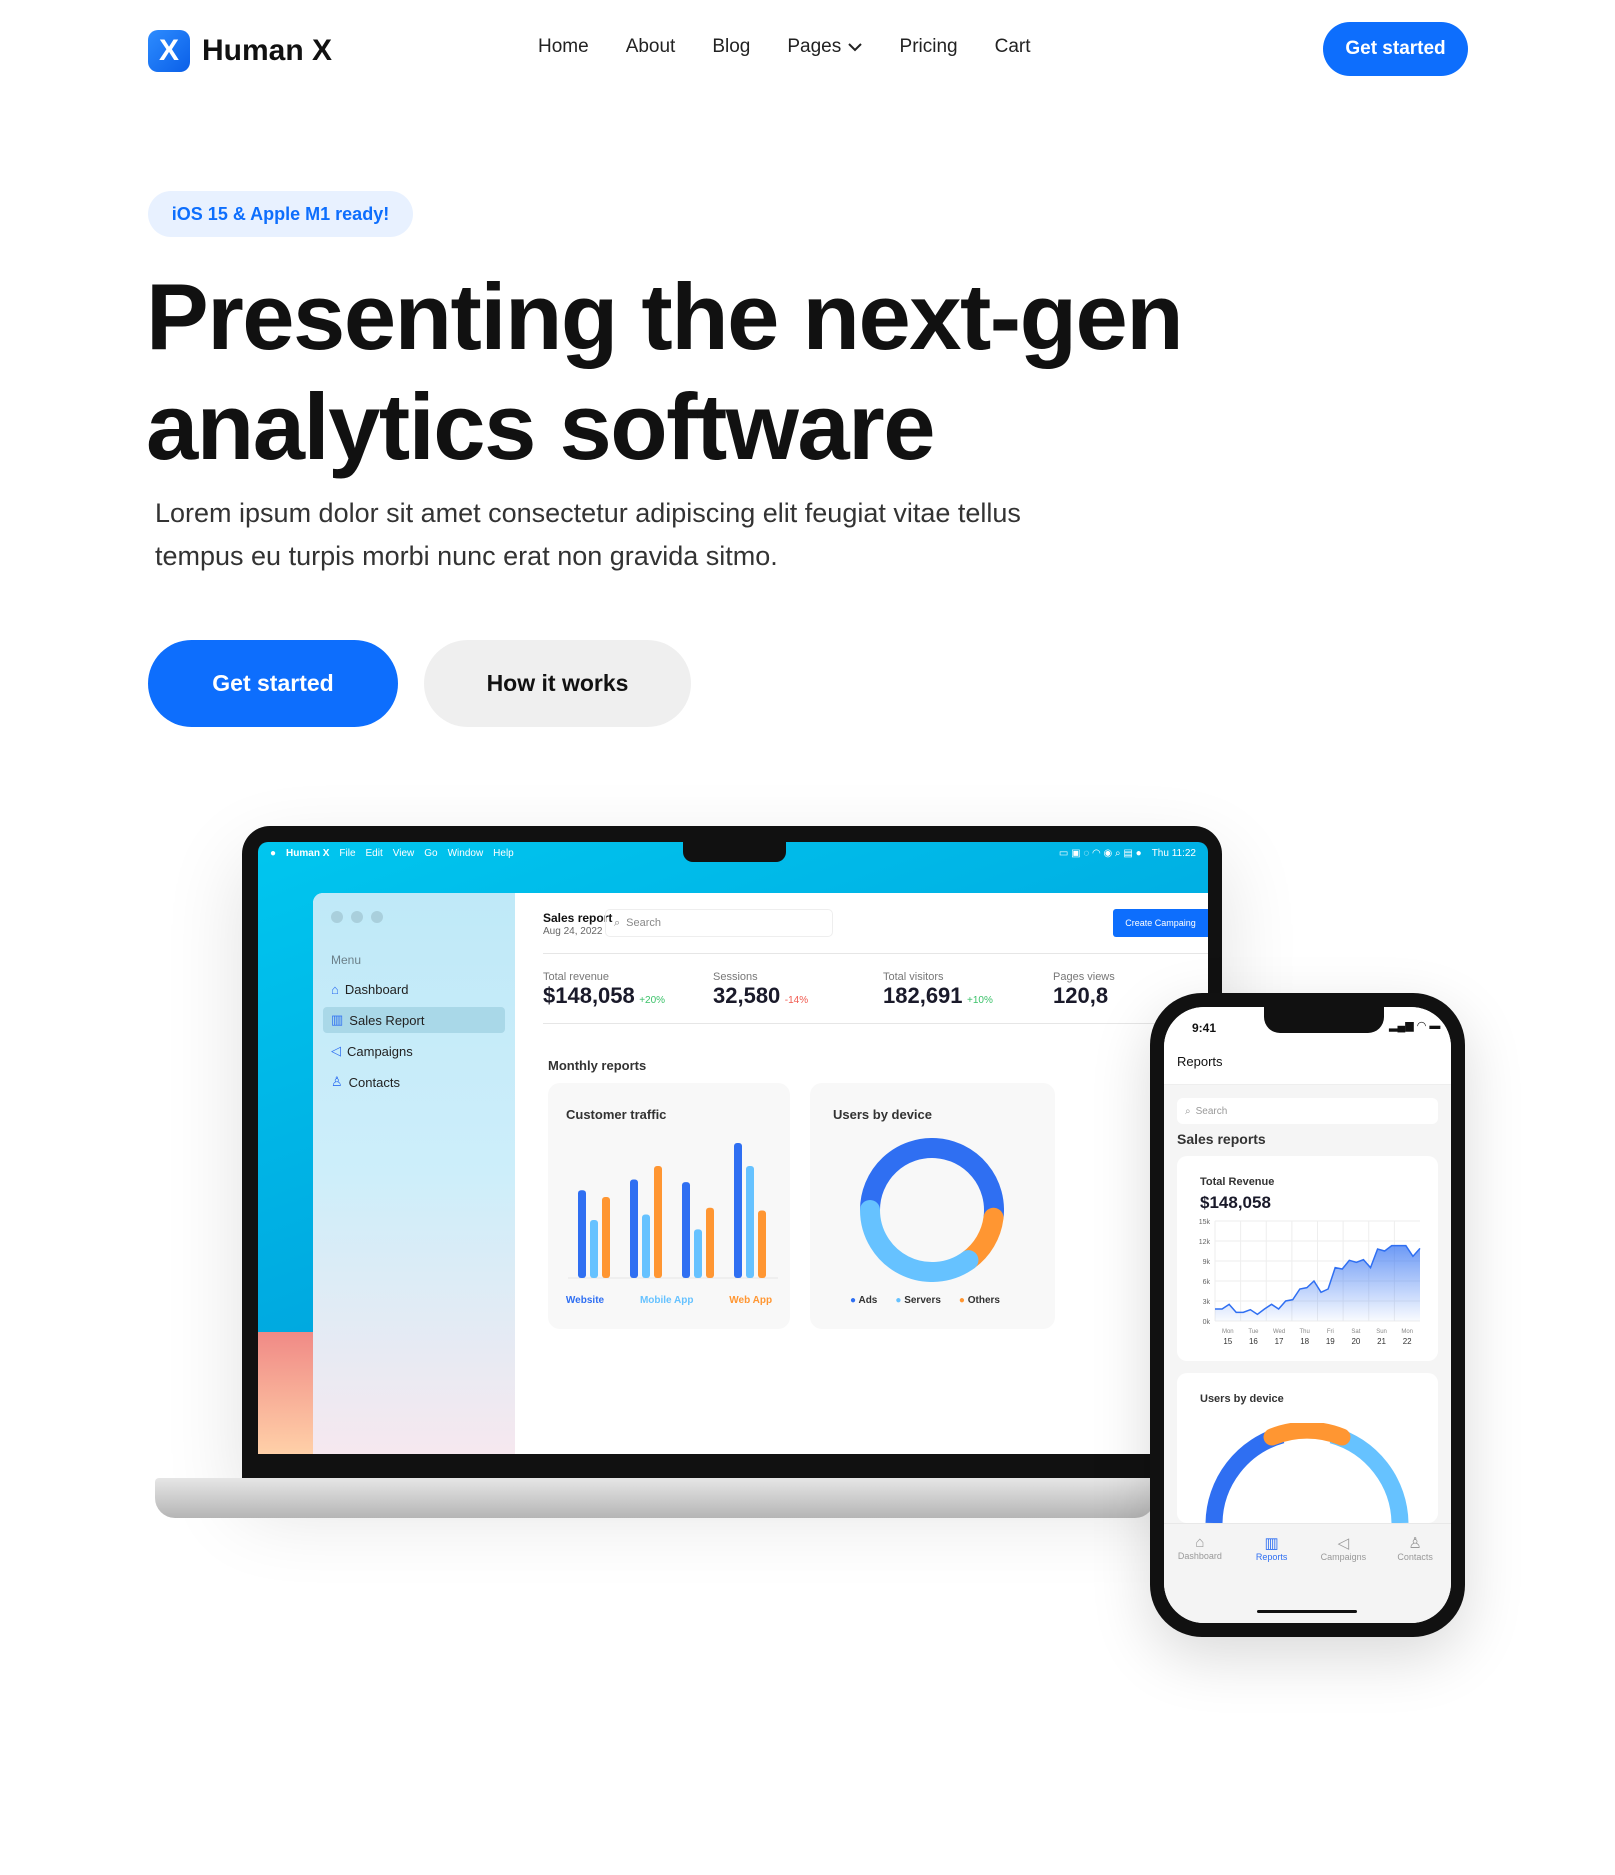 The image size is (1615, 1875). I want to click on search-placeholder: Search, so click(644, 923).